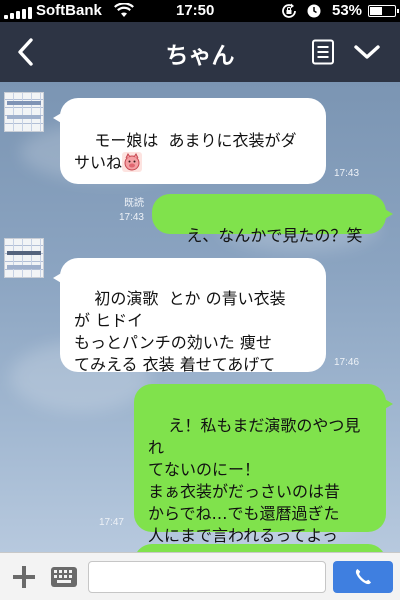 The image size is (400, 600). Describe the element at coordinates (195, 10) in the screenshot. I see `clock-time: 17:50` at that location.